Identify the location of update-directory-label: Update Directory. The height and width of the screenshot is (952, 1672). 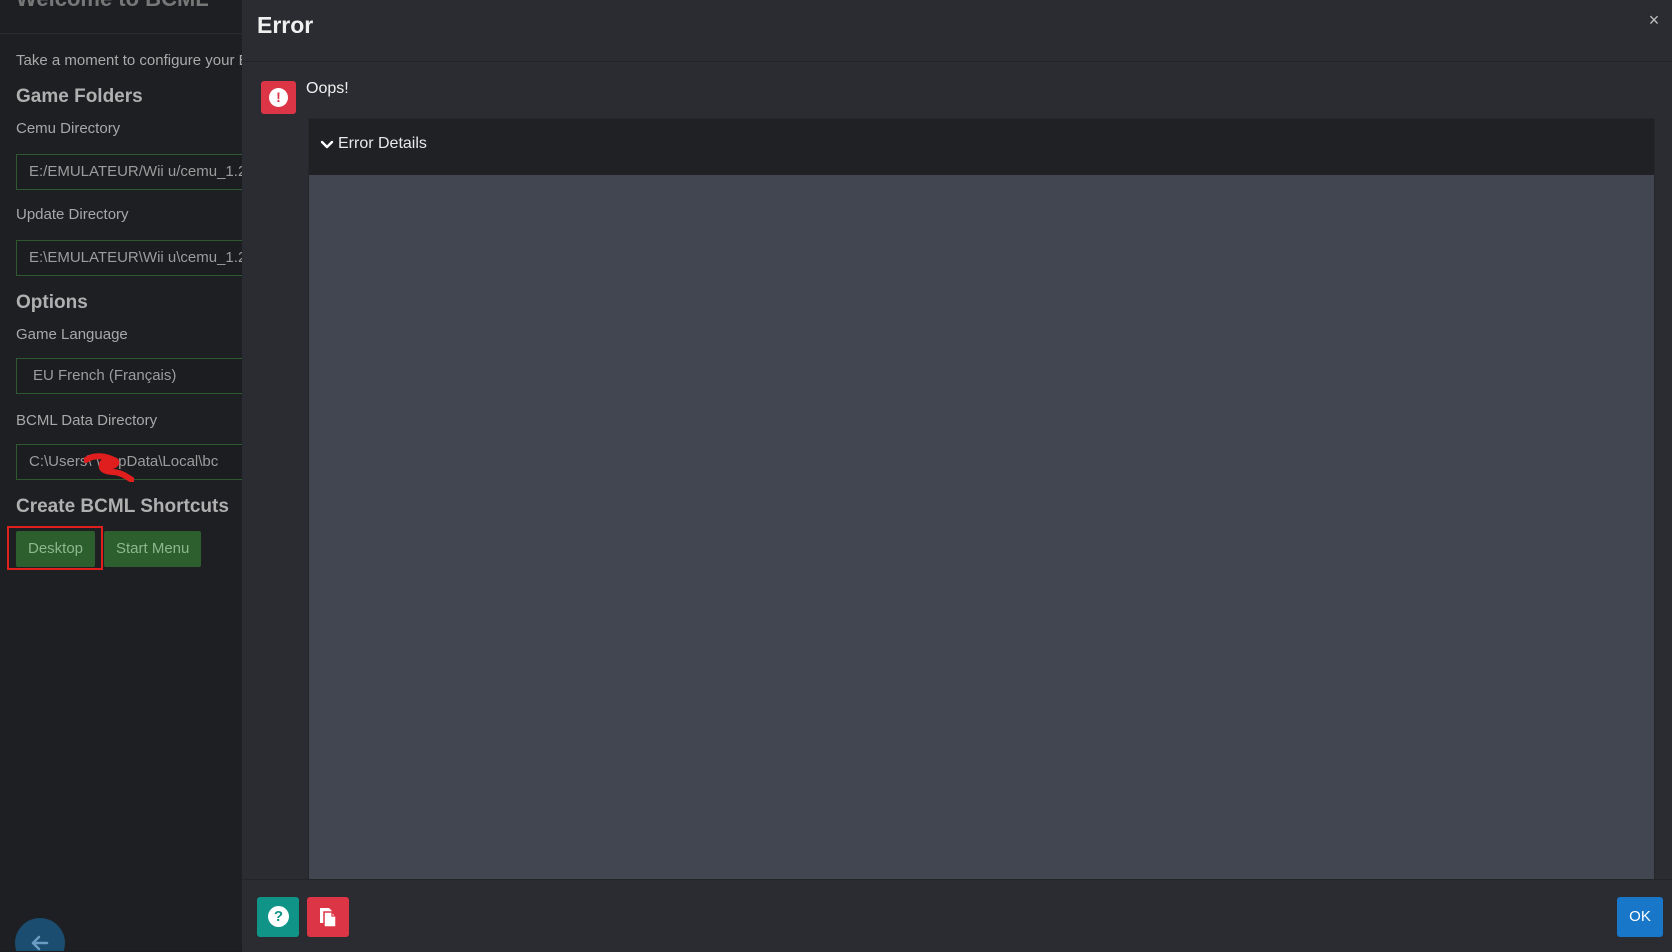
(72, 214).